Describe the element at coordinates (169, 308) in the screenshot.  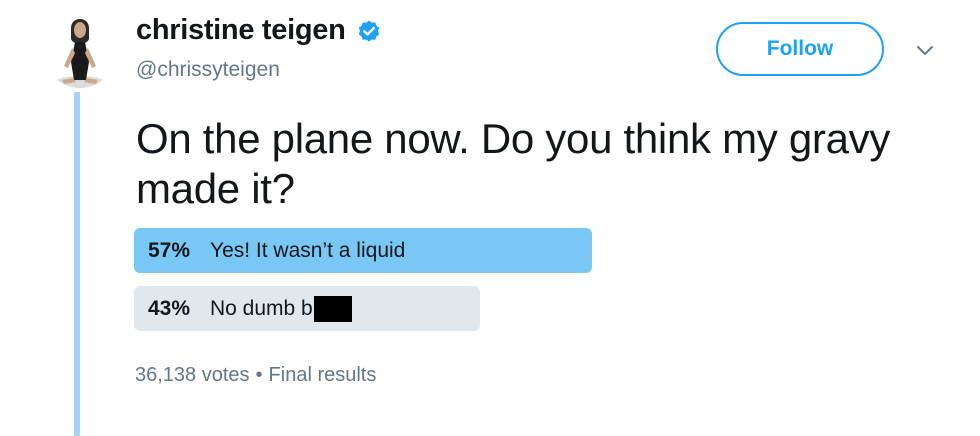
I see `poll-option-percent: 43%` at that location.